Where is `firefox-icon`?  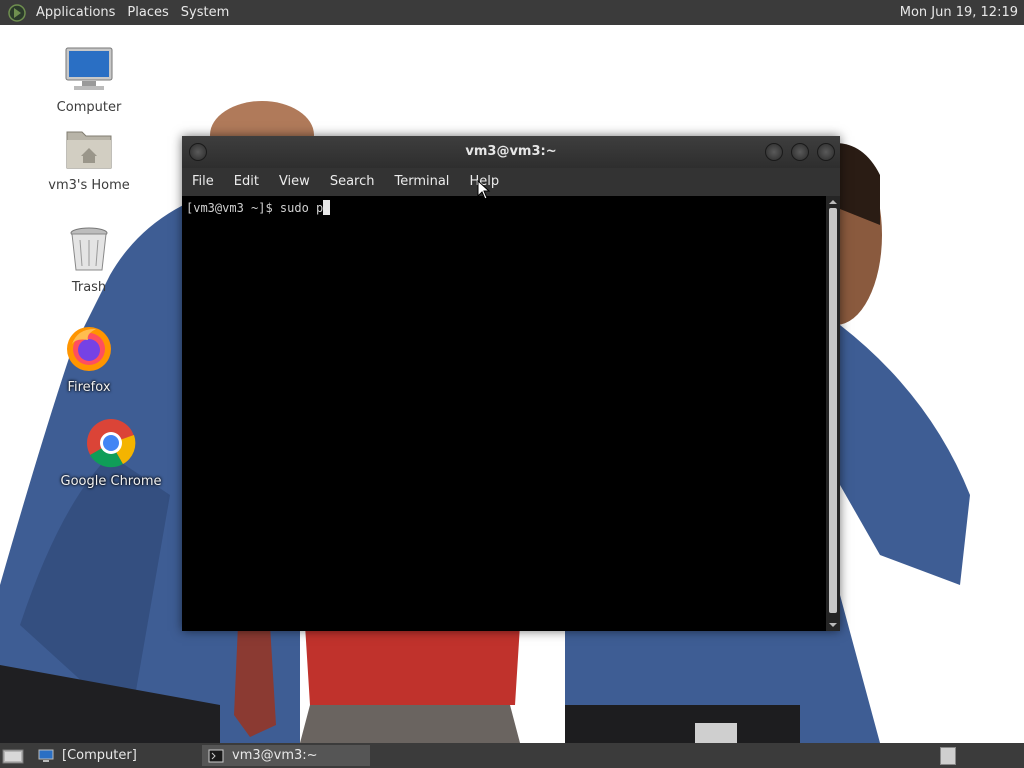 firefox-icon is located at coordinates (89, 349).